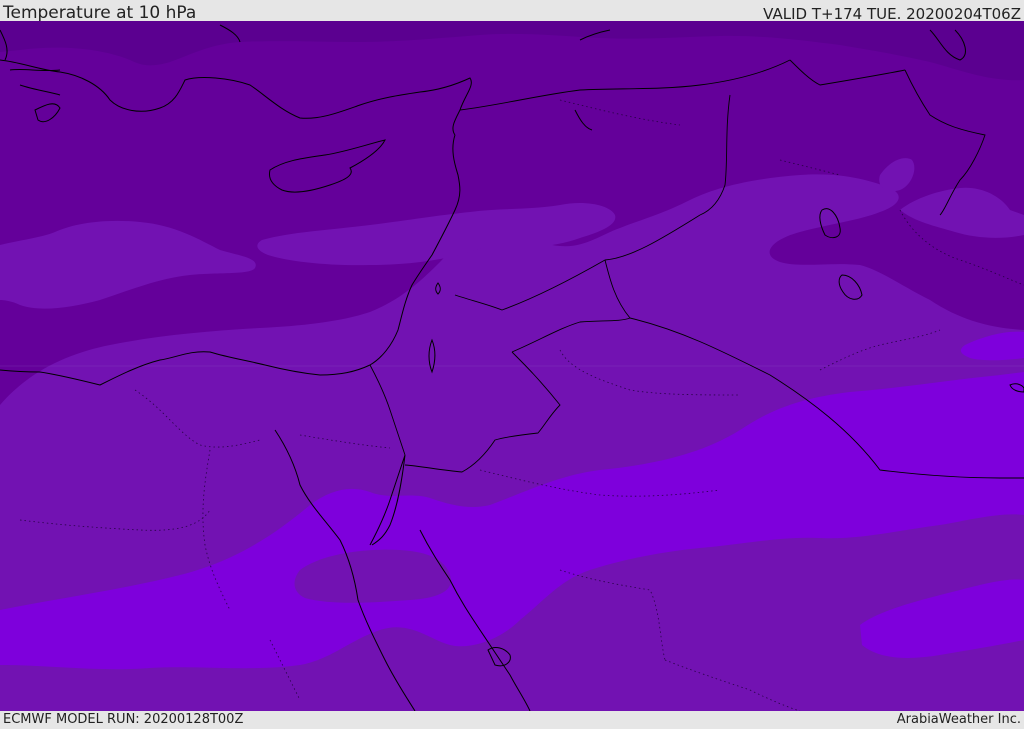 This screenshot has width=1024, height=729. What do you see at coordinates (100, 13) in the screenshot?
I see `map-title: Temperature at 10 hPa` at bounding box center [100, 13].